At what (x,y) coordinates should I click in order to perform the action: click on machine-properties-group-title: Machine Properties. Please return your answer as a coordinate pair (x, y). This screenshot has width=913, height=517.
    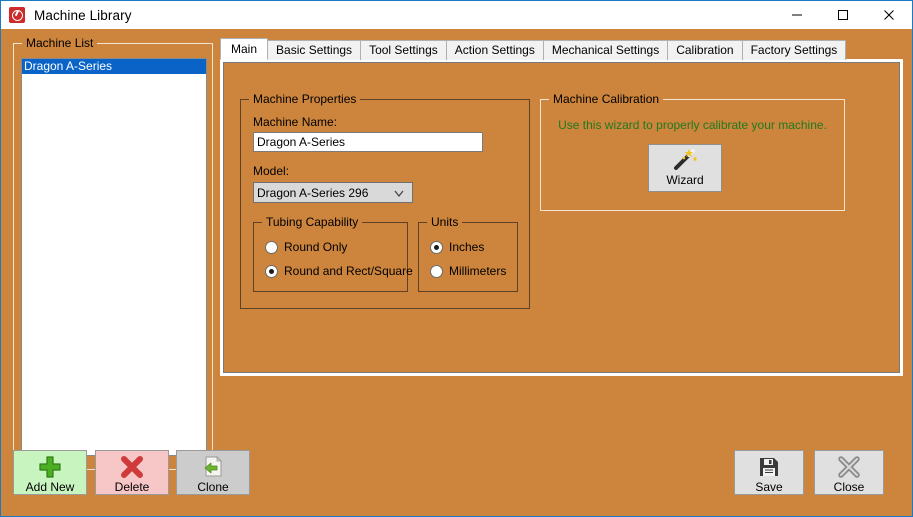
    Looking at the image, I should click on (305, 99).